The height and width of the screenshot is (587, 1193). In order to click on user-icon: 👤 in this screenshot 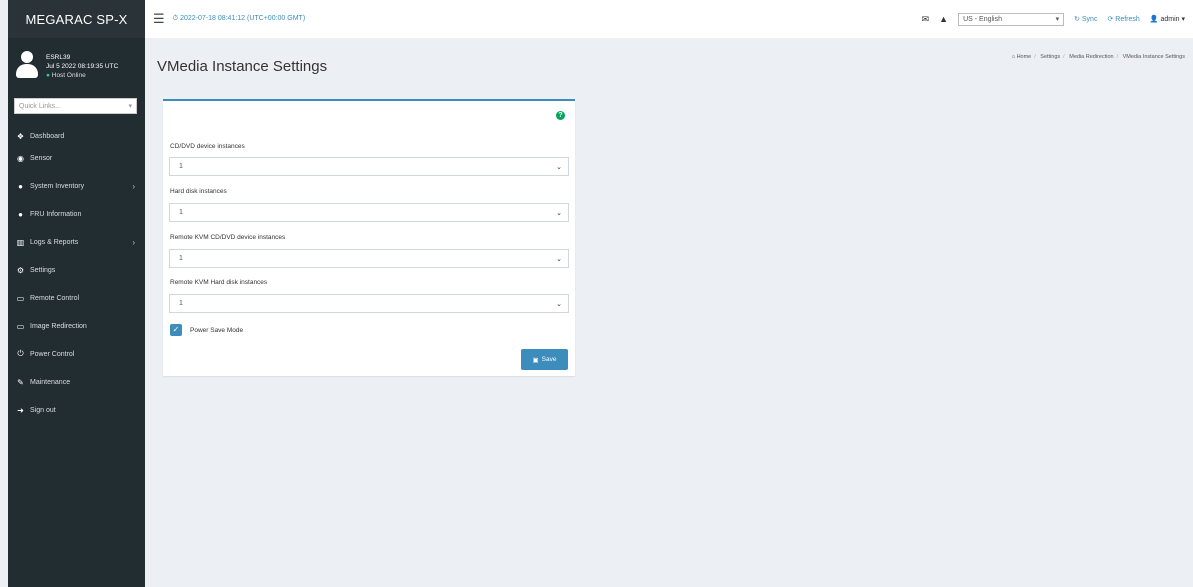, I will do `click(1154, 19)`.